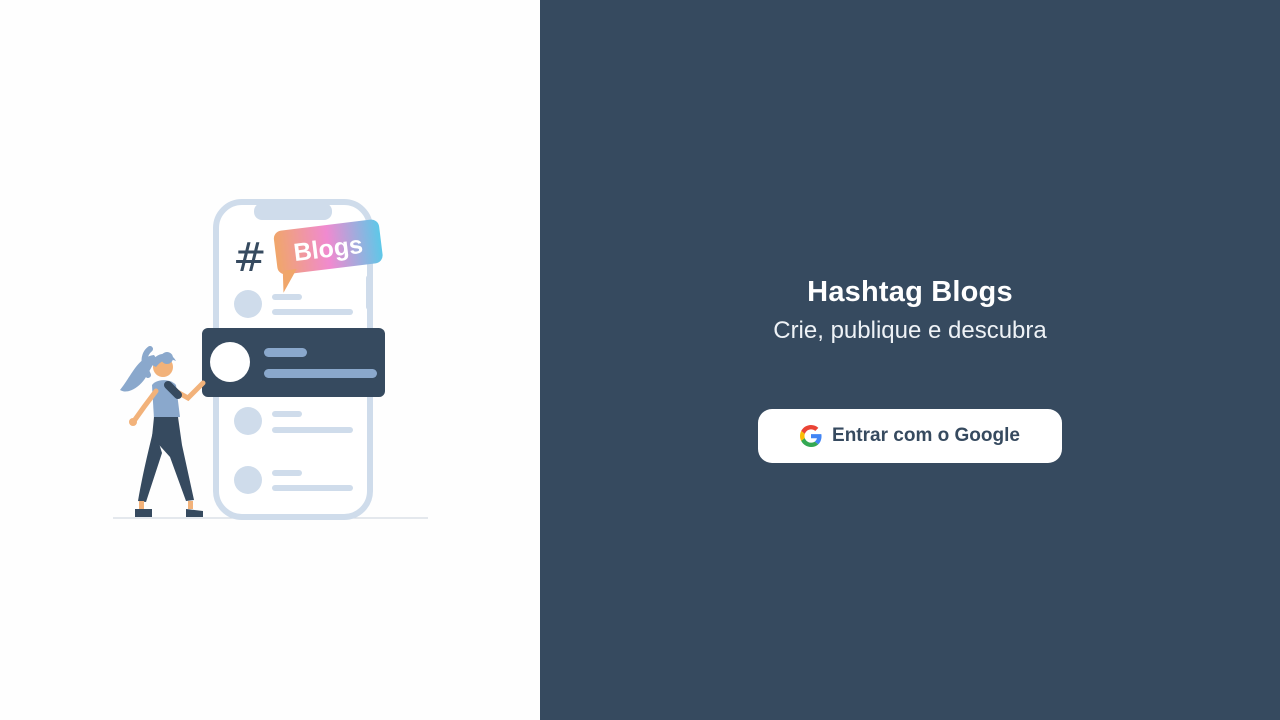  Describe the element at coordinates (293, 211) in the screenshot. I see `phone-notch` at that location.